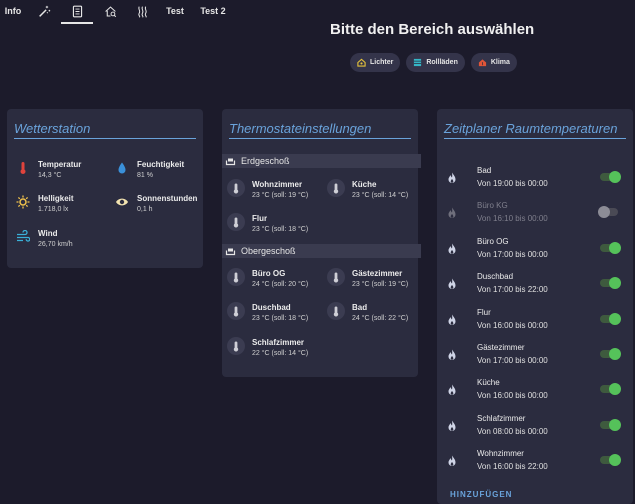 The image size is (635, 504). Describe the element at coordinates (380, 284) in the screenshot. I see `room-value: 23 °C (soll: 19 °C)` at that location.